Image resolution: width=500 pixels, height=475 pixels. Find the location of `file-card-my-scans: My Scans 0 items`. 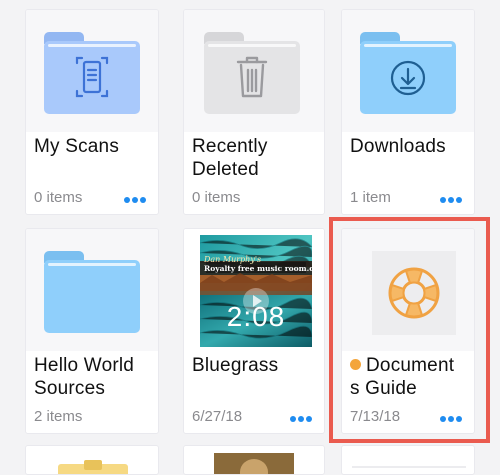

file-card-my-scans: My Scans 0 items is located at coordinates (92, 112).